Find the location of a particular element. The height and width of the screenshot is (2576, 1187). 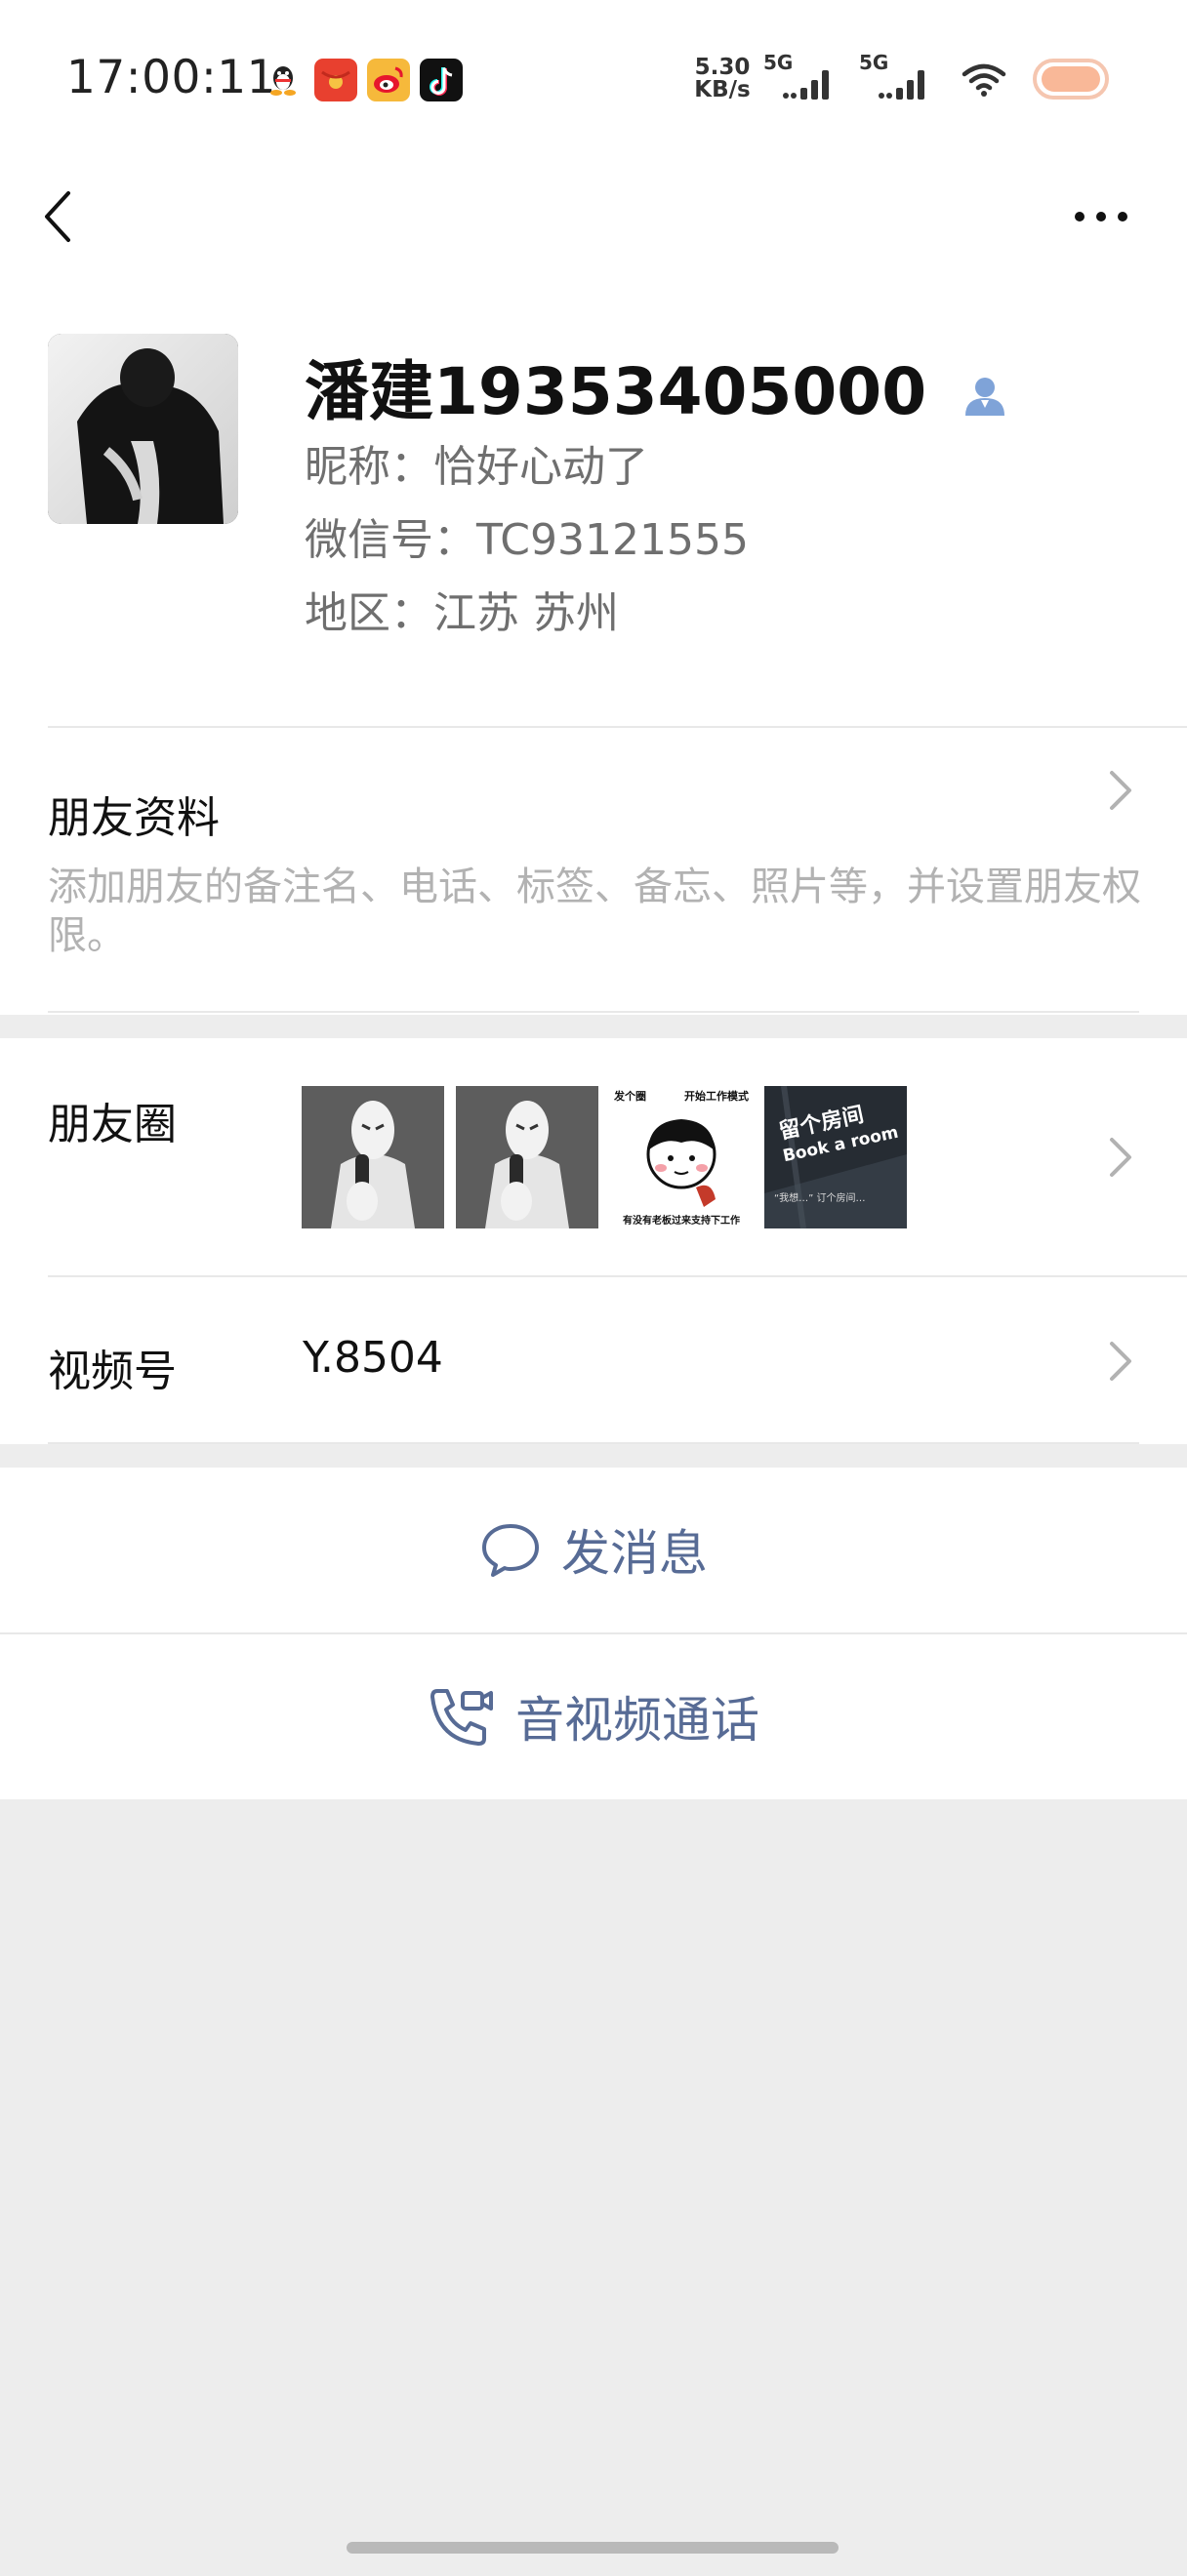

send-message-button: 发消息 is located at coordinates (593, 1549).